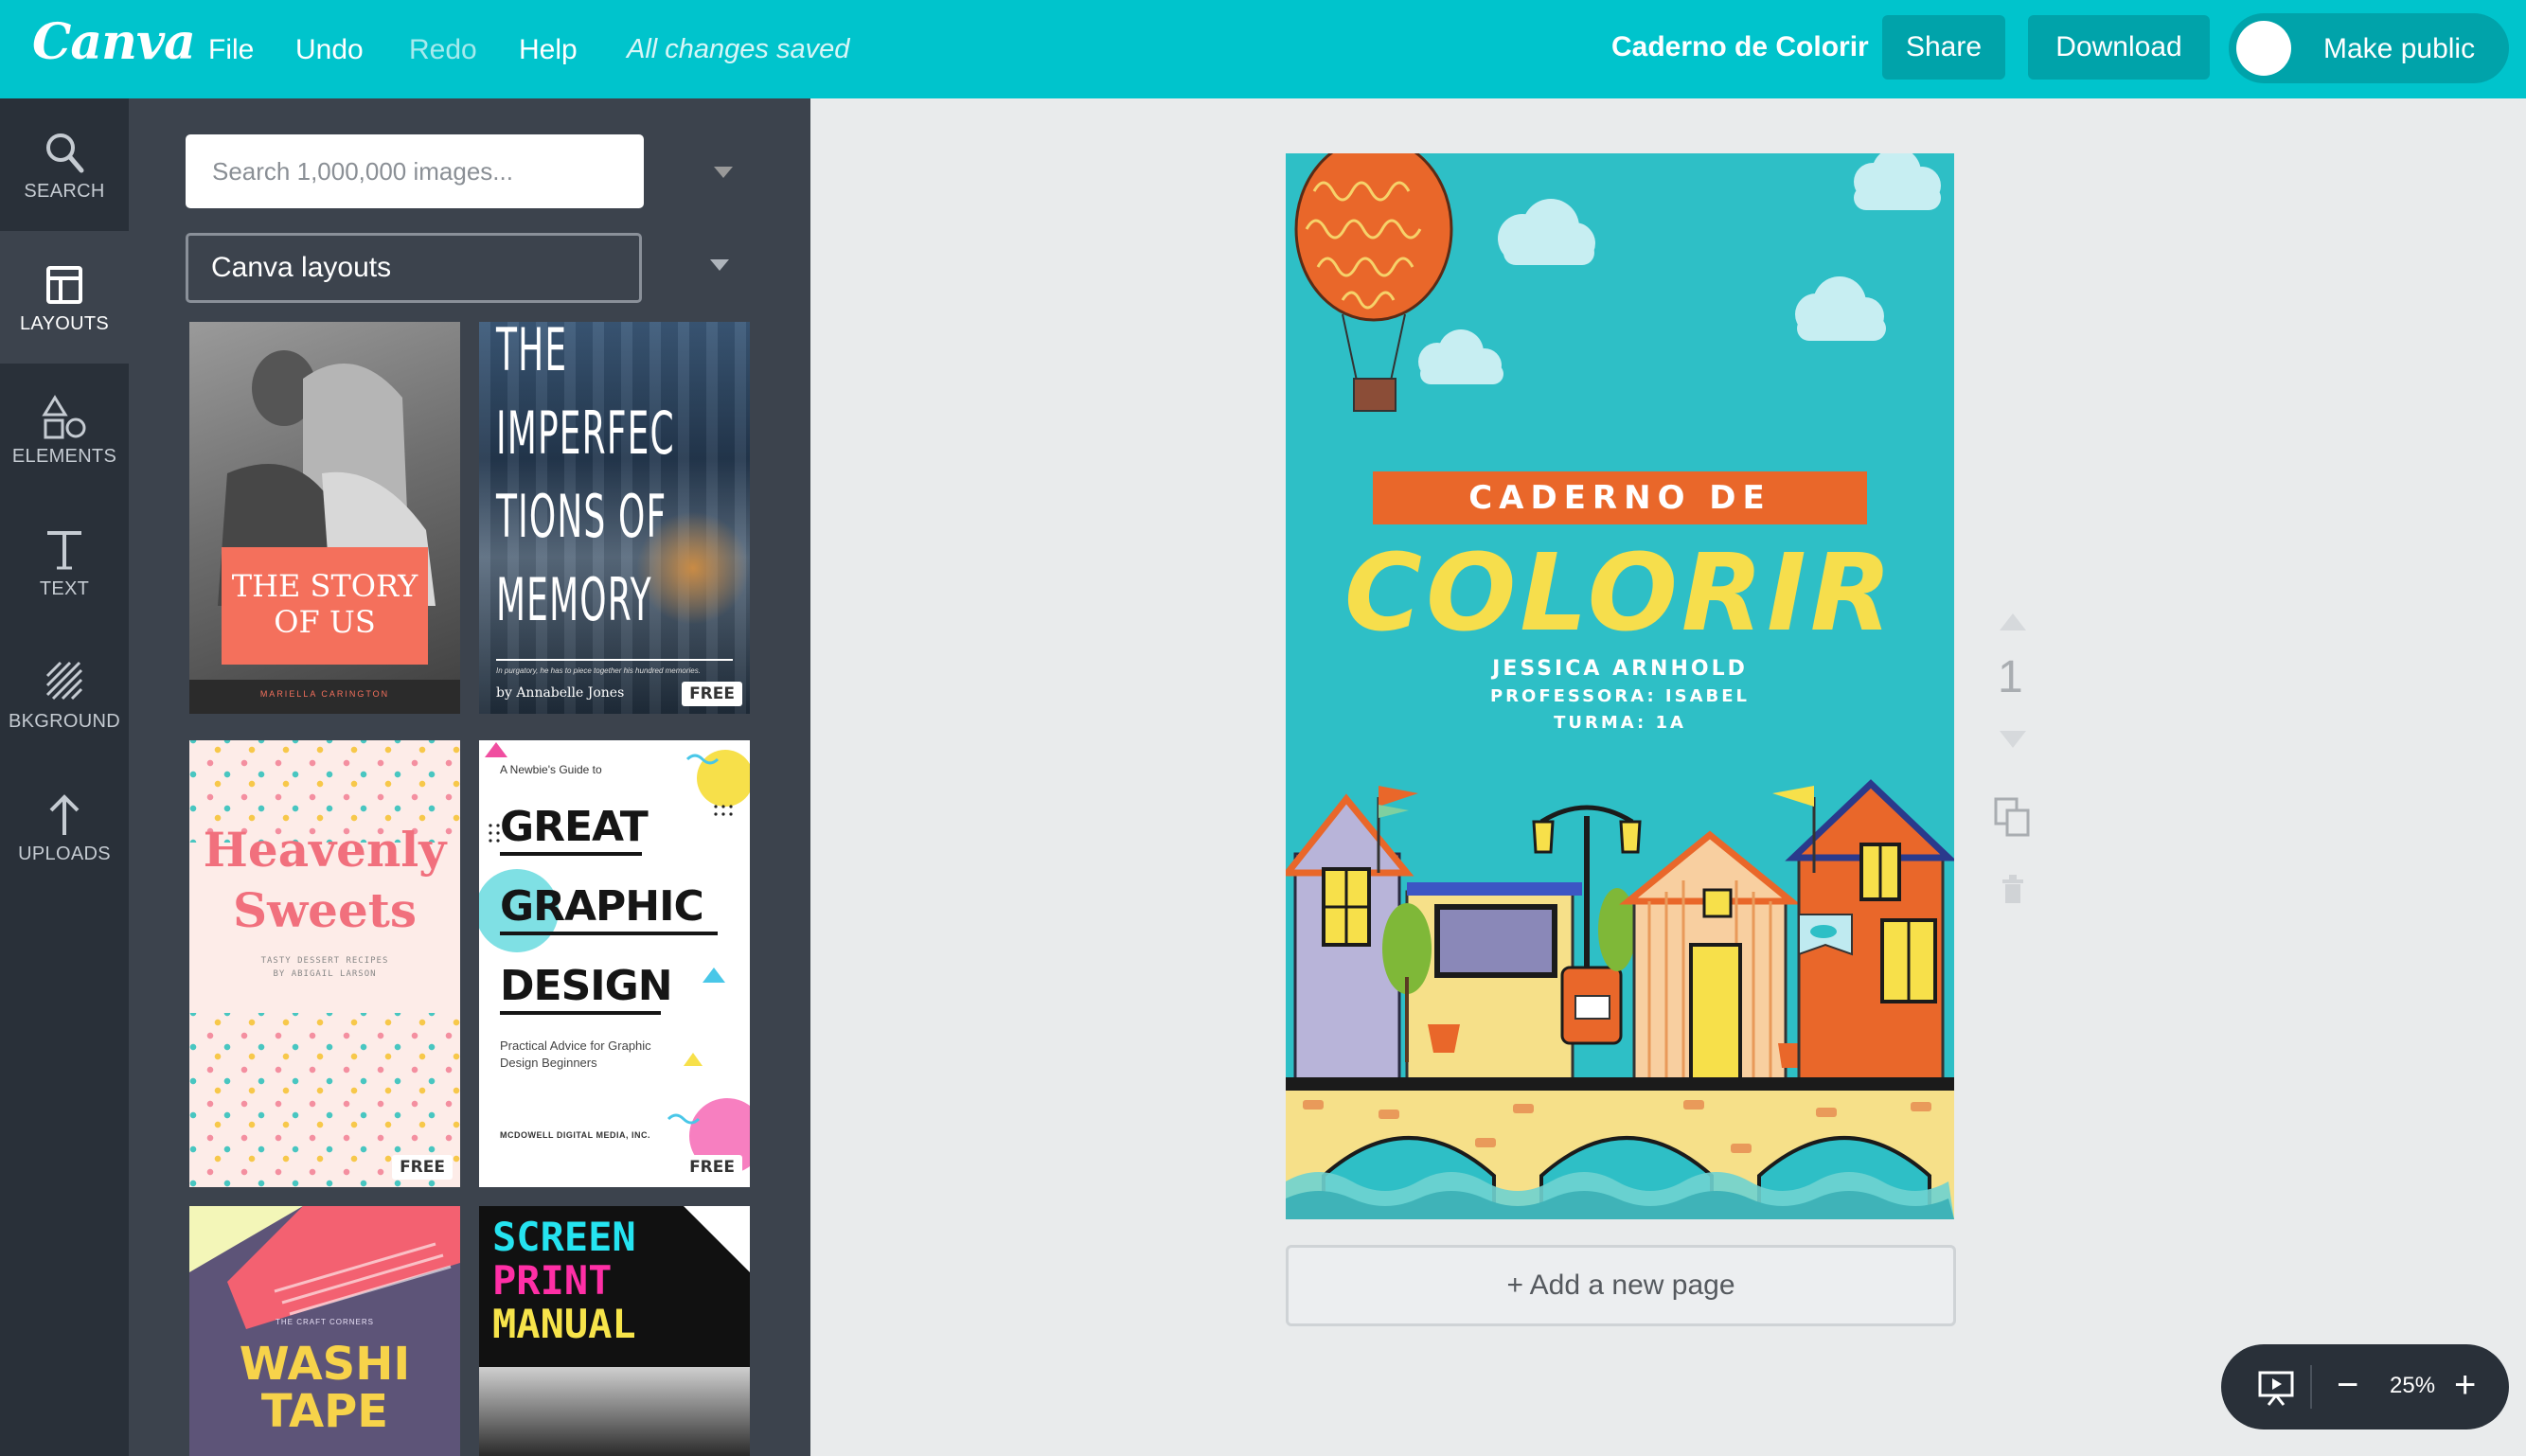  What do you see at coordinates (564, 1237) in the screenshot?
I see `screen-title-line-1: SCREEN` at bounding box center [564, 1237].